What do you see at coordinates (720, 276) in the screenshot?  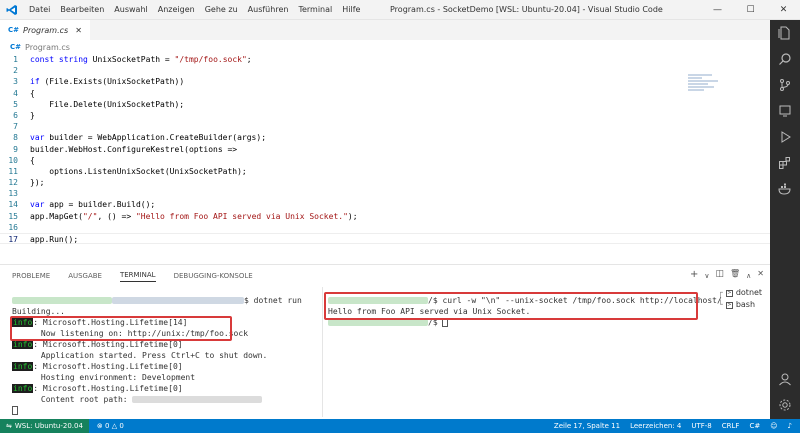 I see `split-terminal-icon: ◫` at bounding box center [720, 276].